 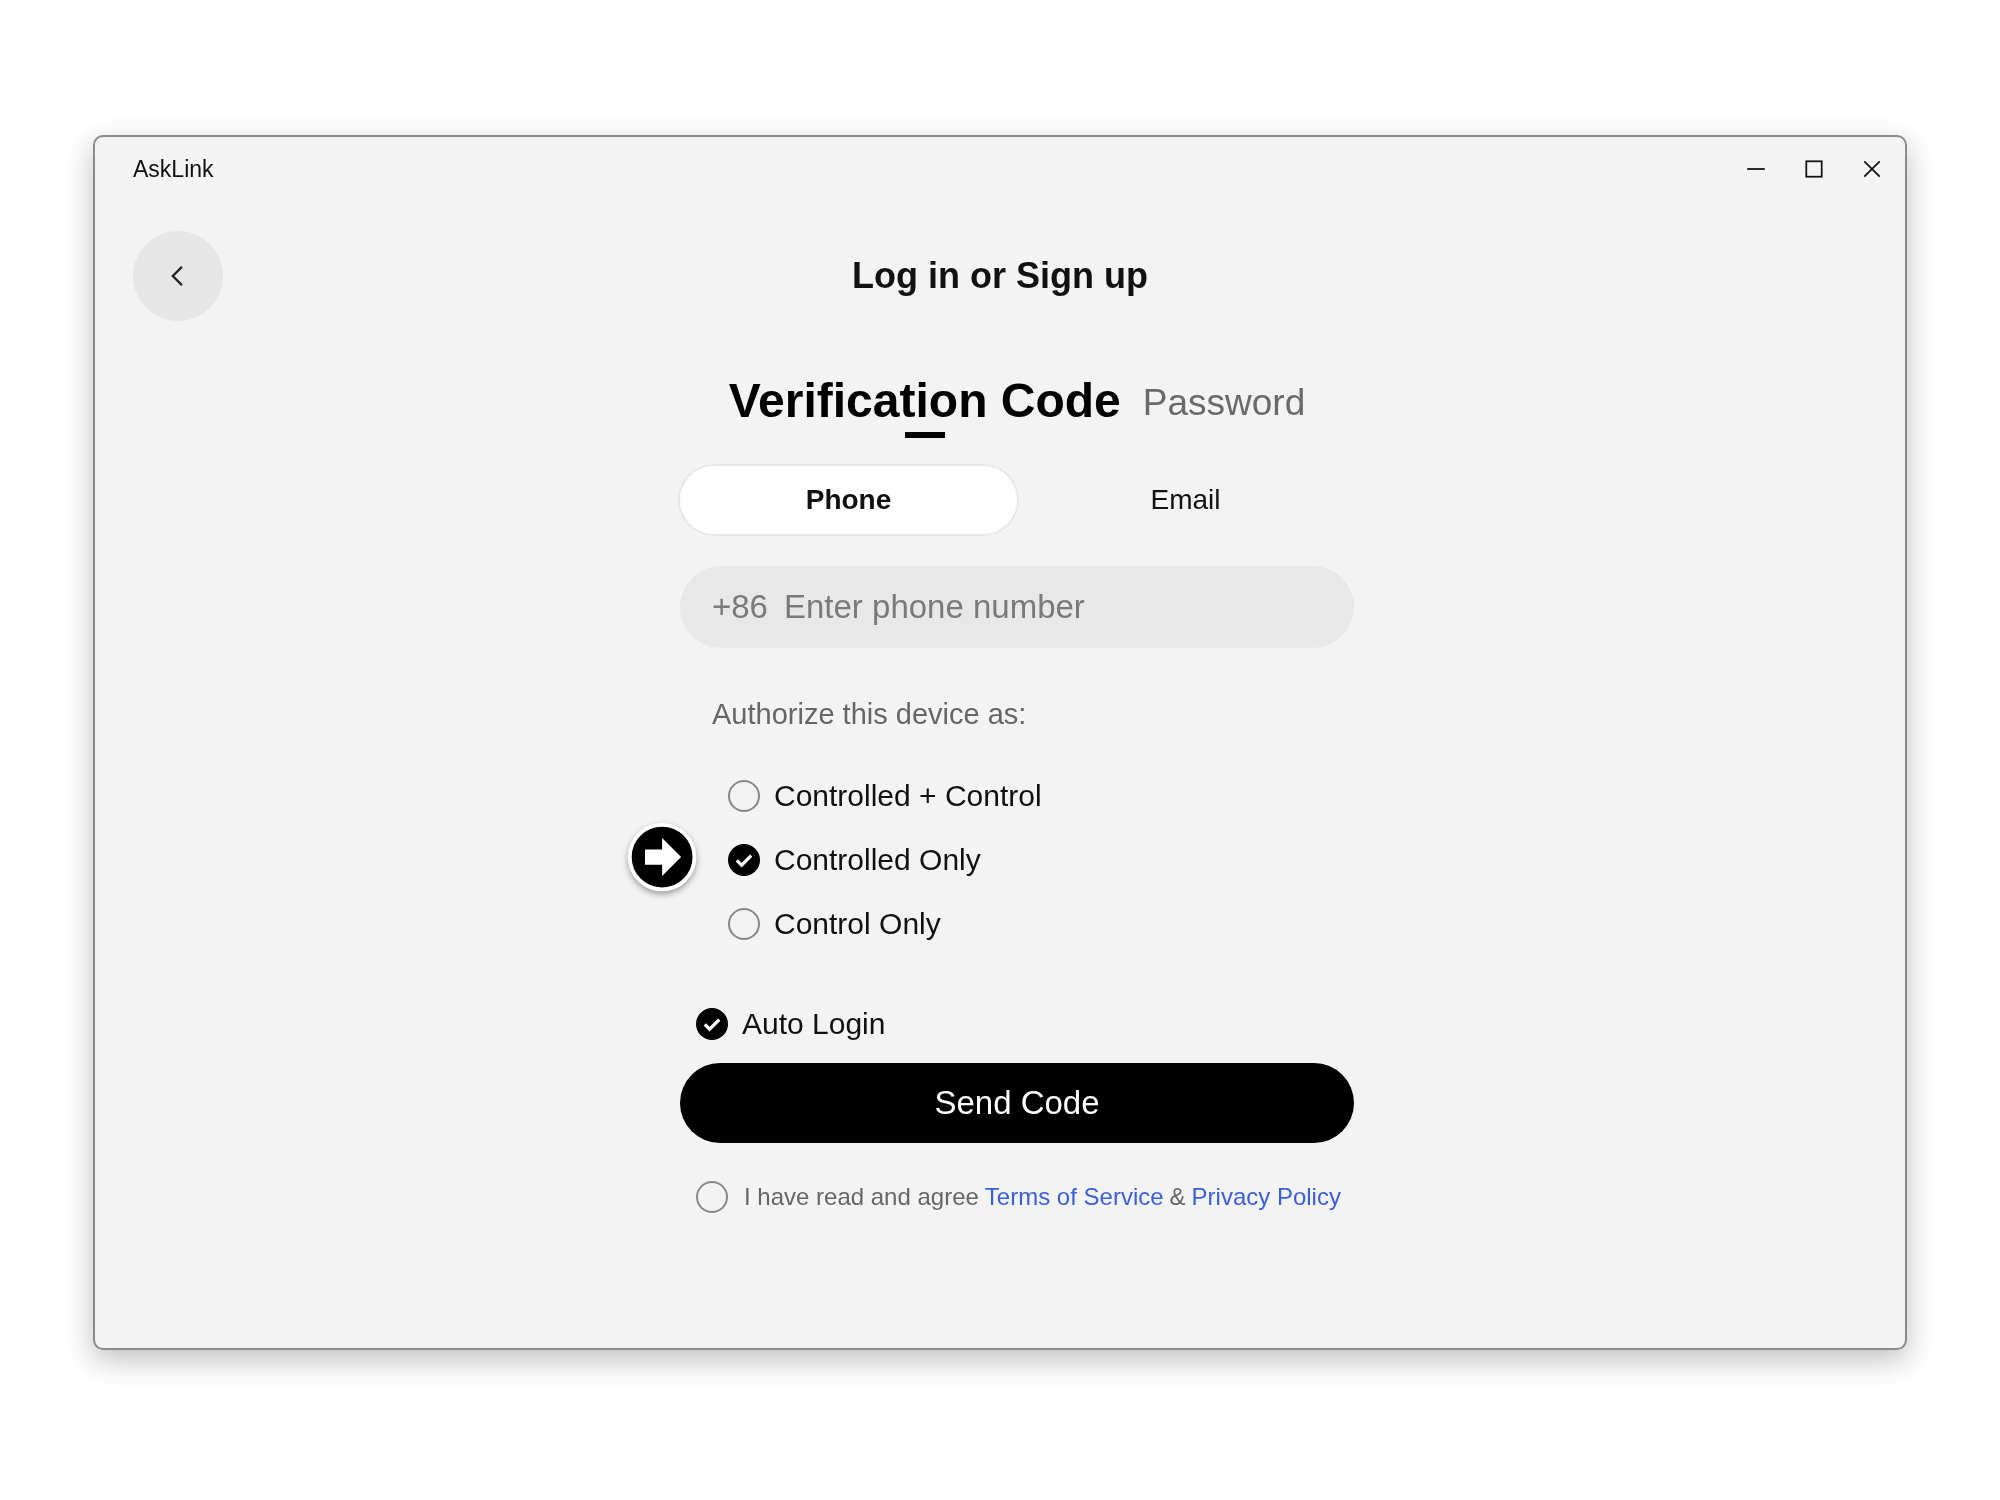 What do you see at coordinates (814, 1024) in the screenshot?
I see `auto-login-label: Auto Login` at bounding box center [814, 1024].